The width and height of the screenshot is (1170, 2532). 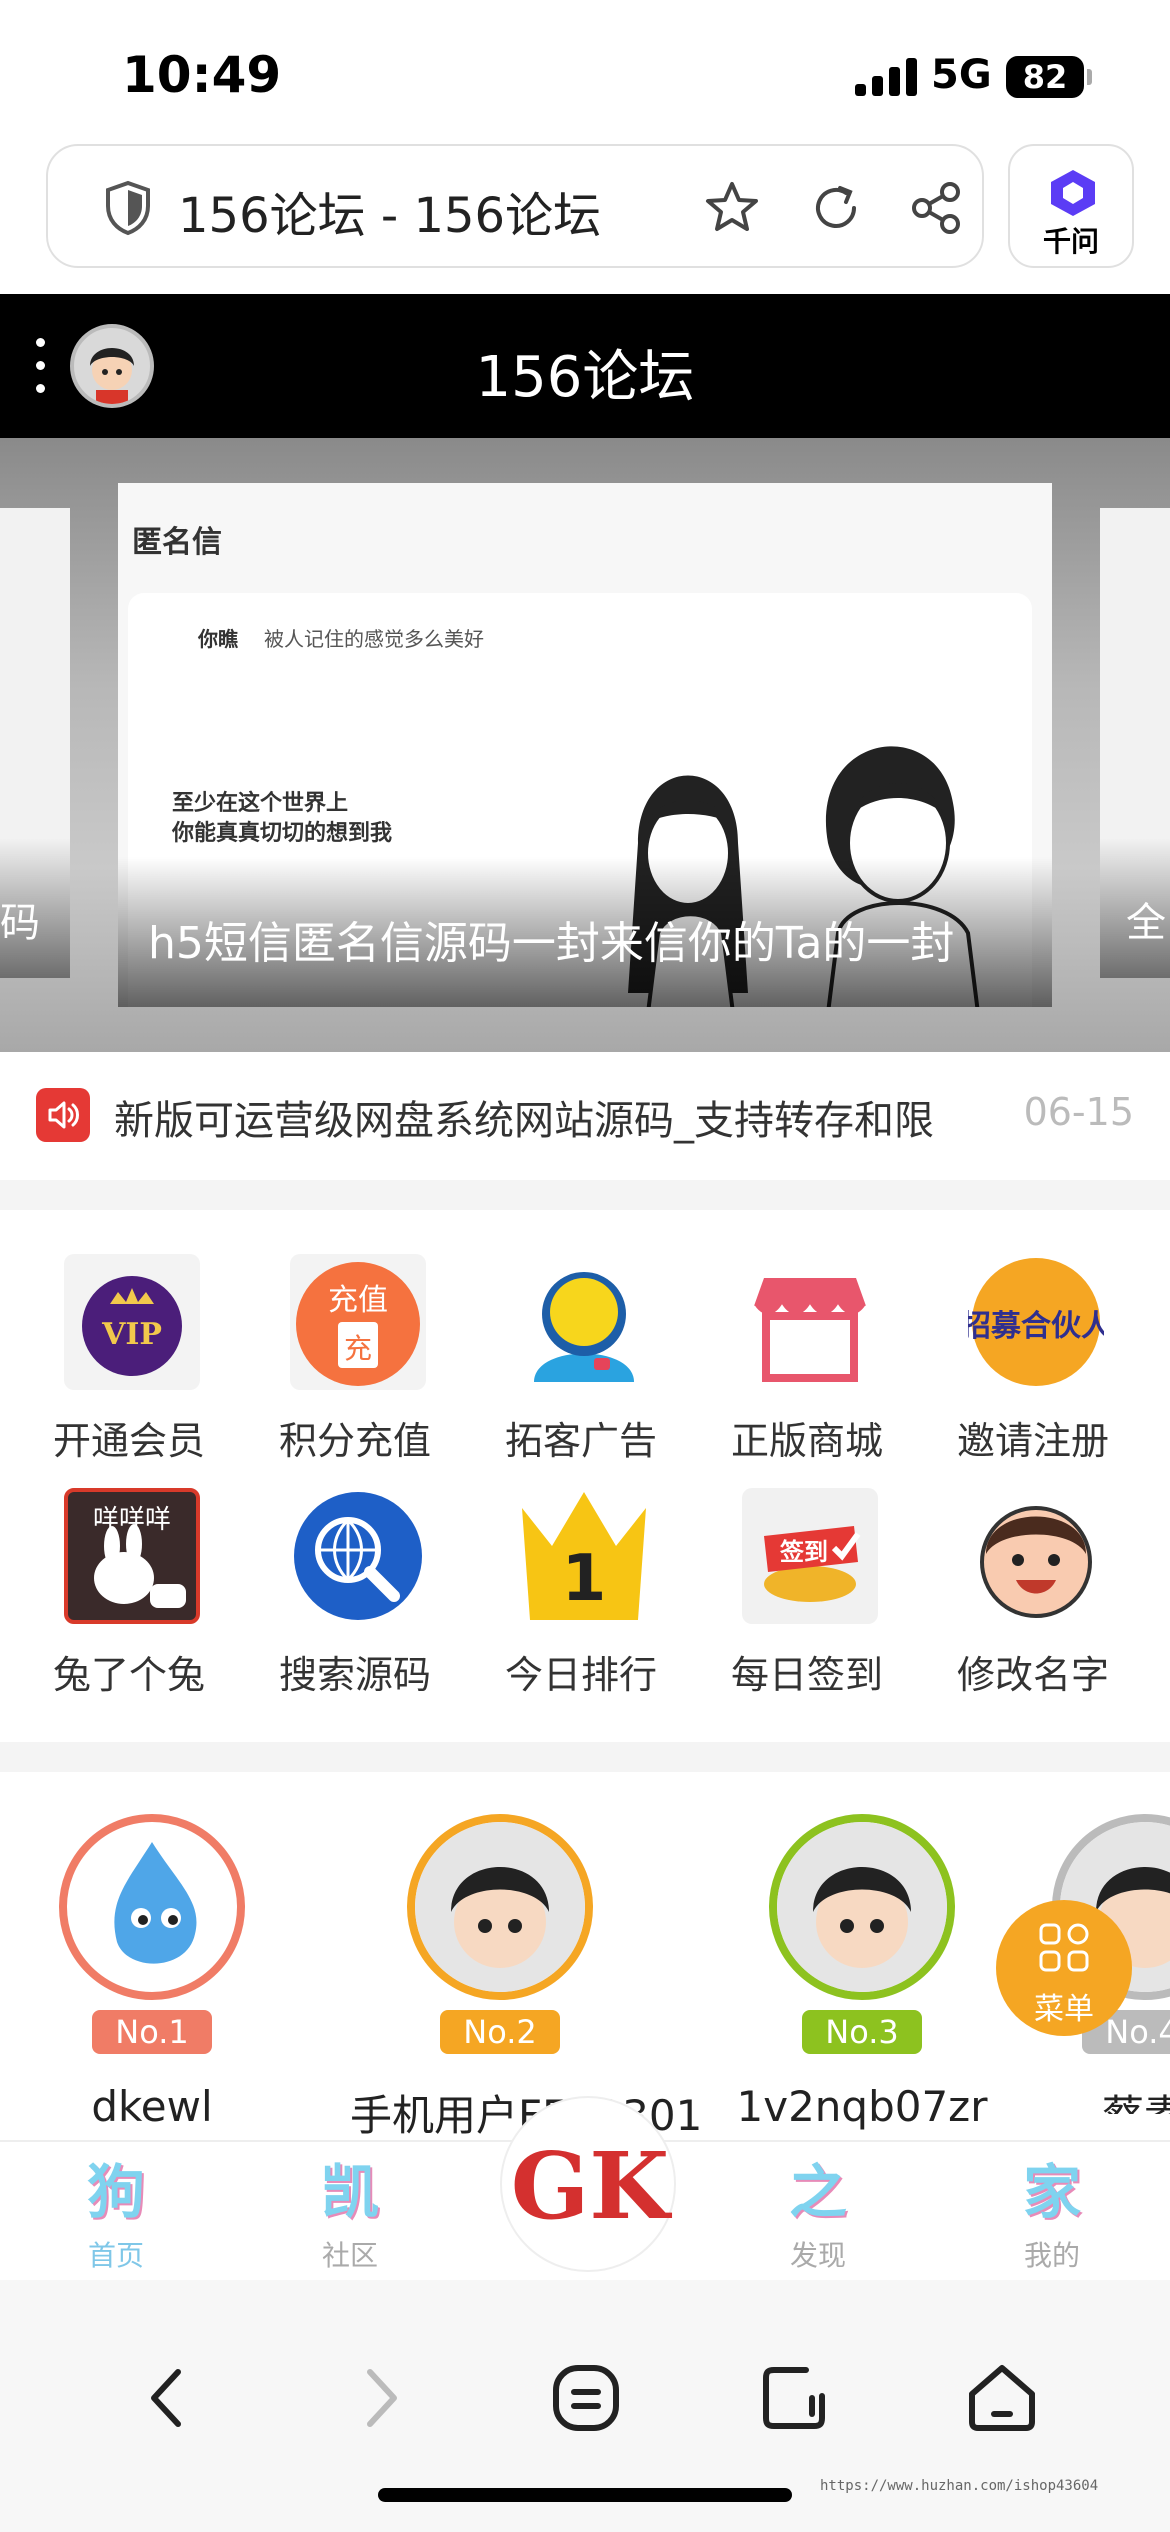 I want to click on grid-item-checkin: 签到 每日签到, so click(x=807, y=1571).